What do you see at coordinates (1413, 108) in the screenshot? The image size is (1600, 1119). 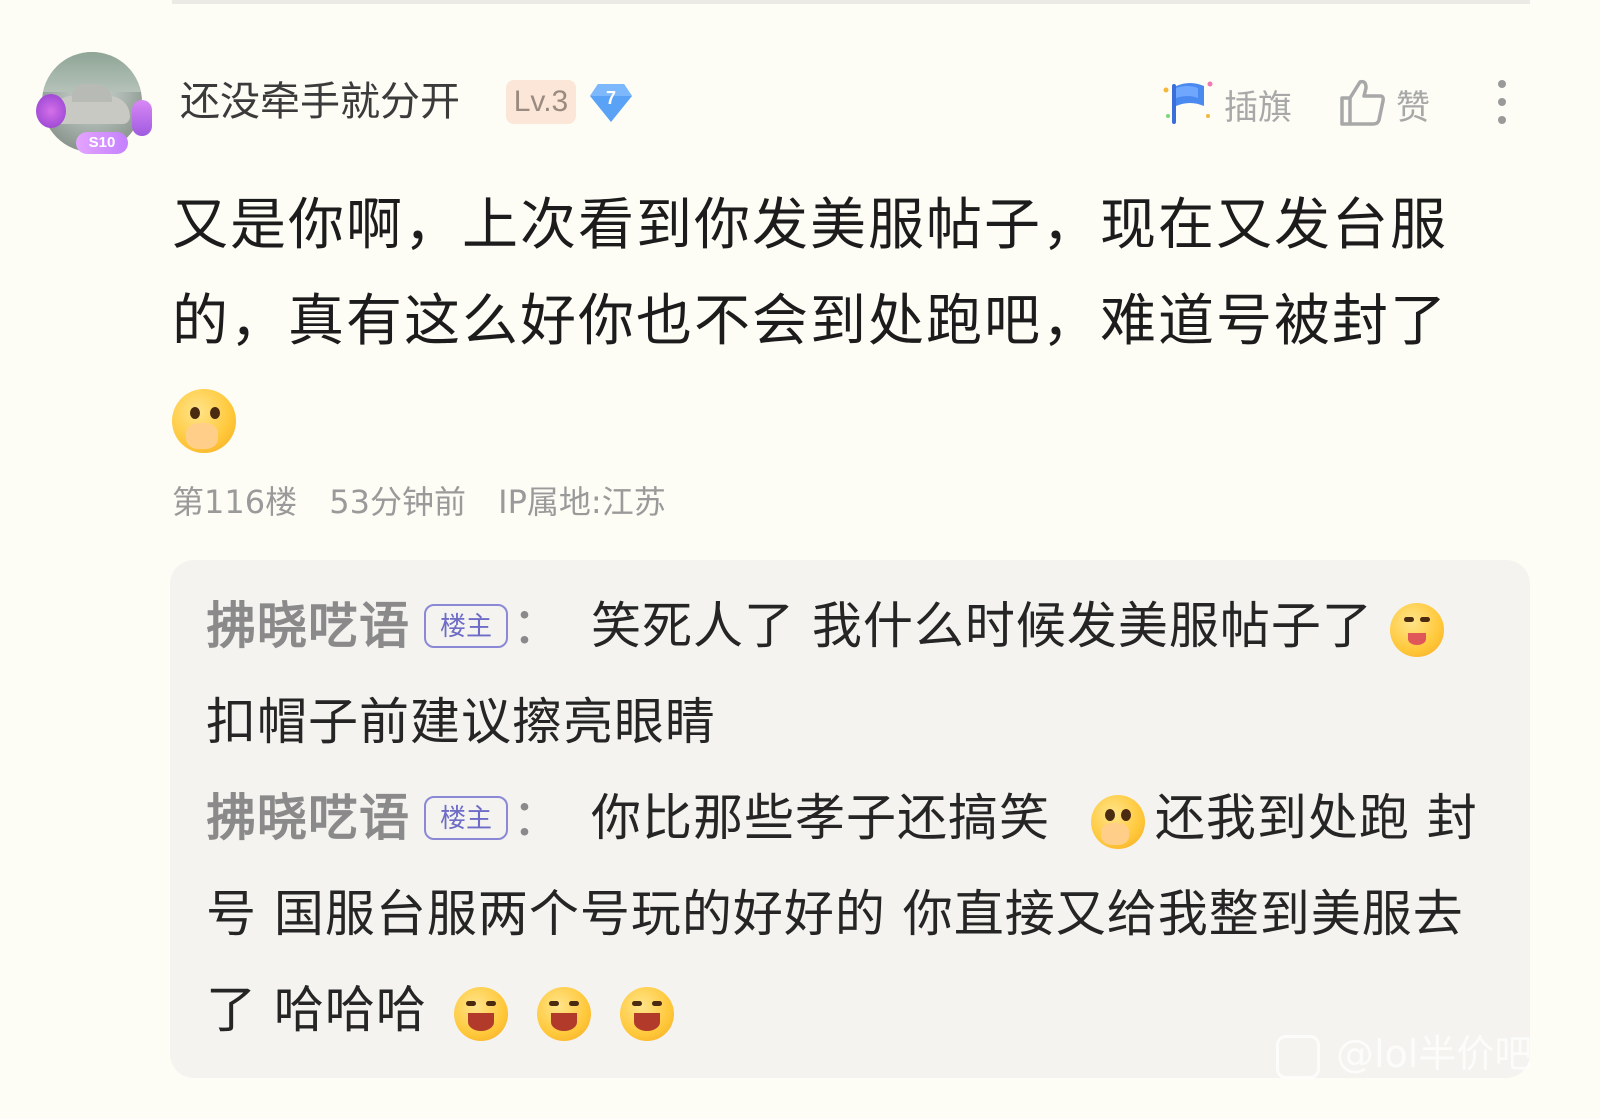 I see `like-label: 赞` at bounding box center [1413, 108].